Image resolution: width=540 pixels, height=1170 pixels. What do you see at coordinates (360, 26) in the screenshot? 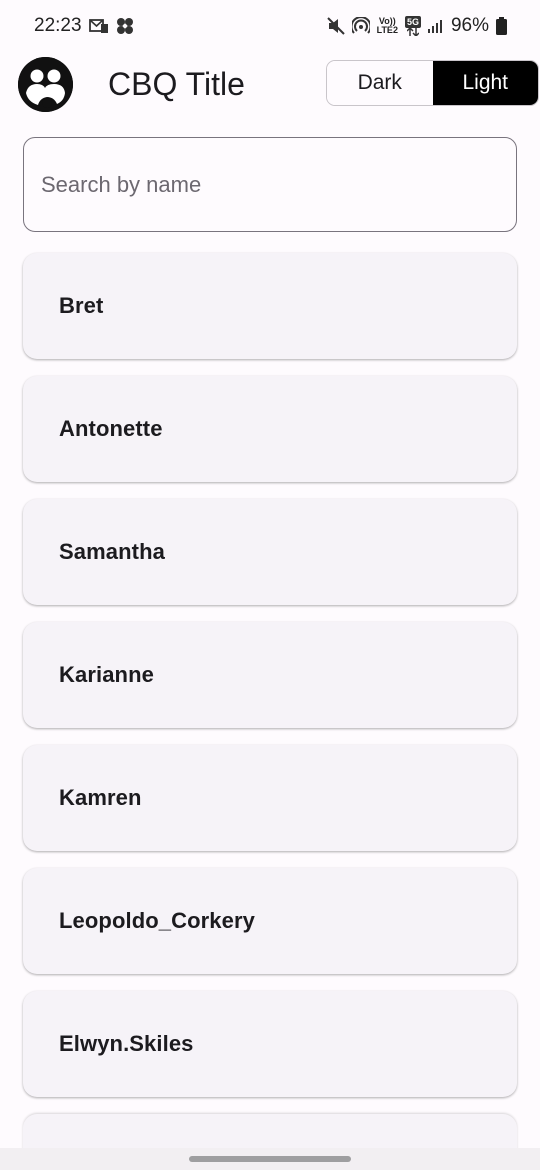
I see `hotspot-icon` at bounding box center [360, 26].